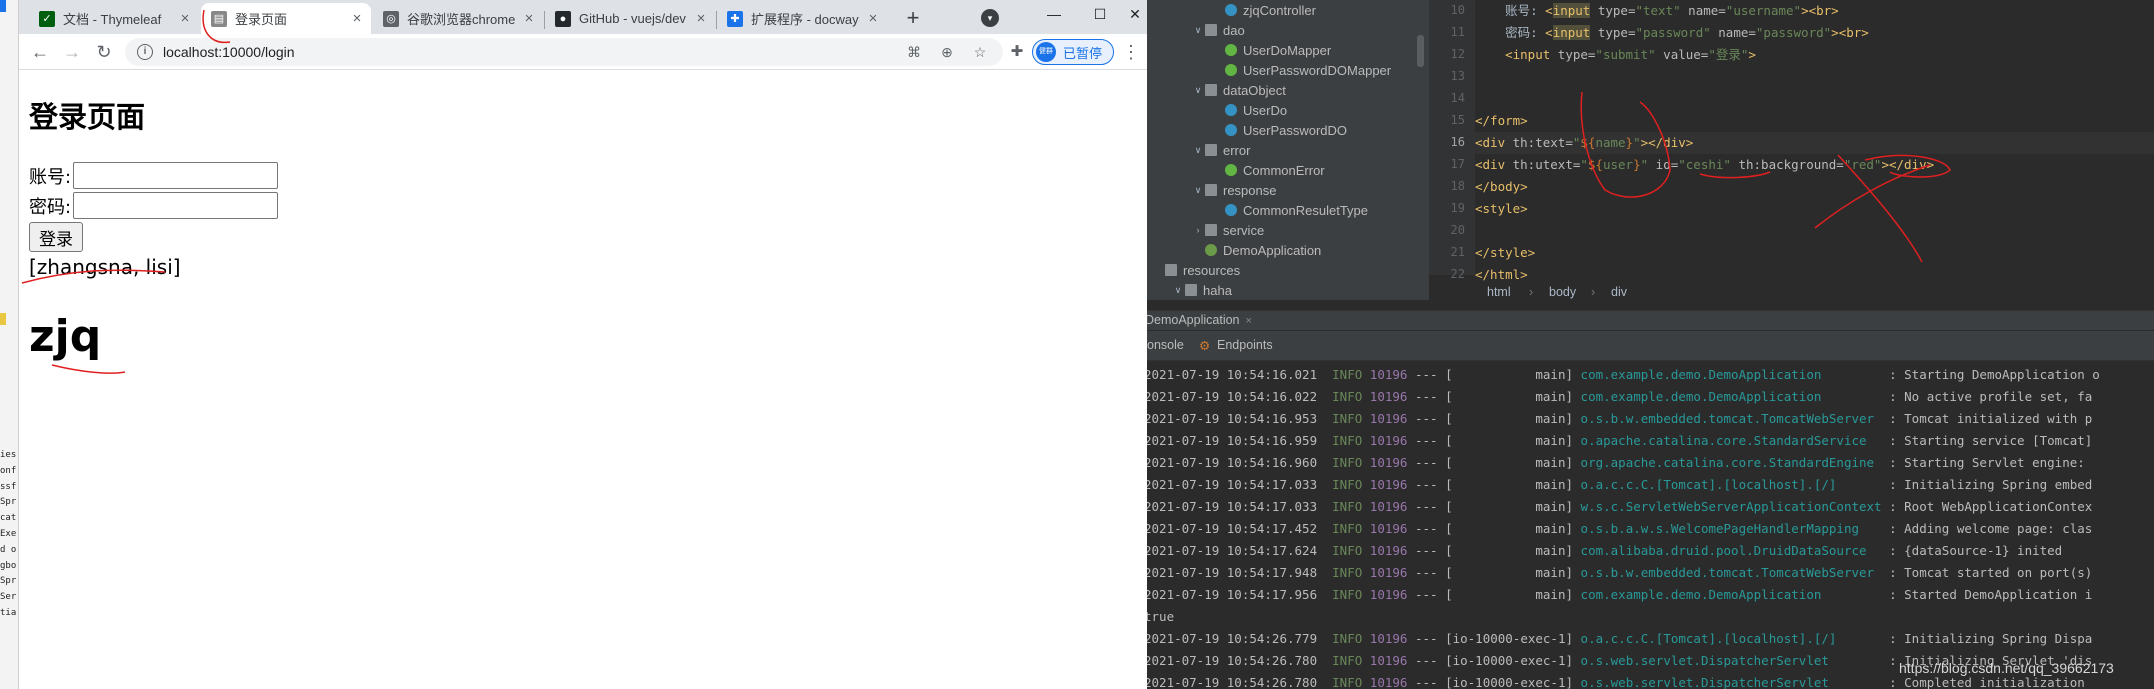 The width and height of the screenshot is (2154, 689). What do you see at coordinates (1211, 150) in the screenshot?
I see `folder-icon` at bounding box center [1211, 150].